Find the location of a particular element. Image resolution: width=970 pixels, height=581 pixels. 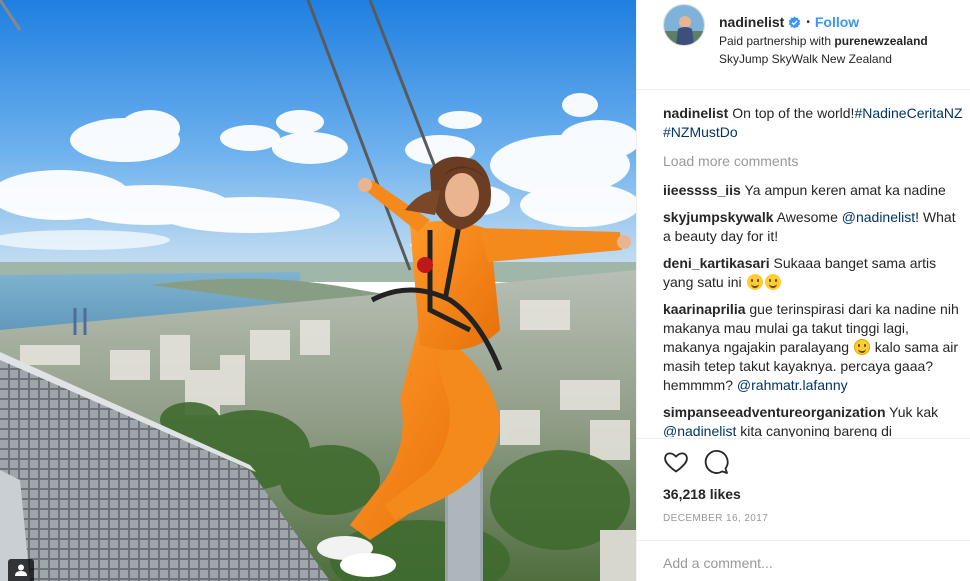

header-username: nadinelist is located at coordinates (751, 22).